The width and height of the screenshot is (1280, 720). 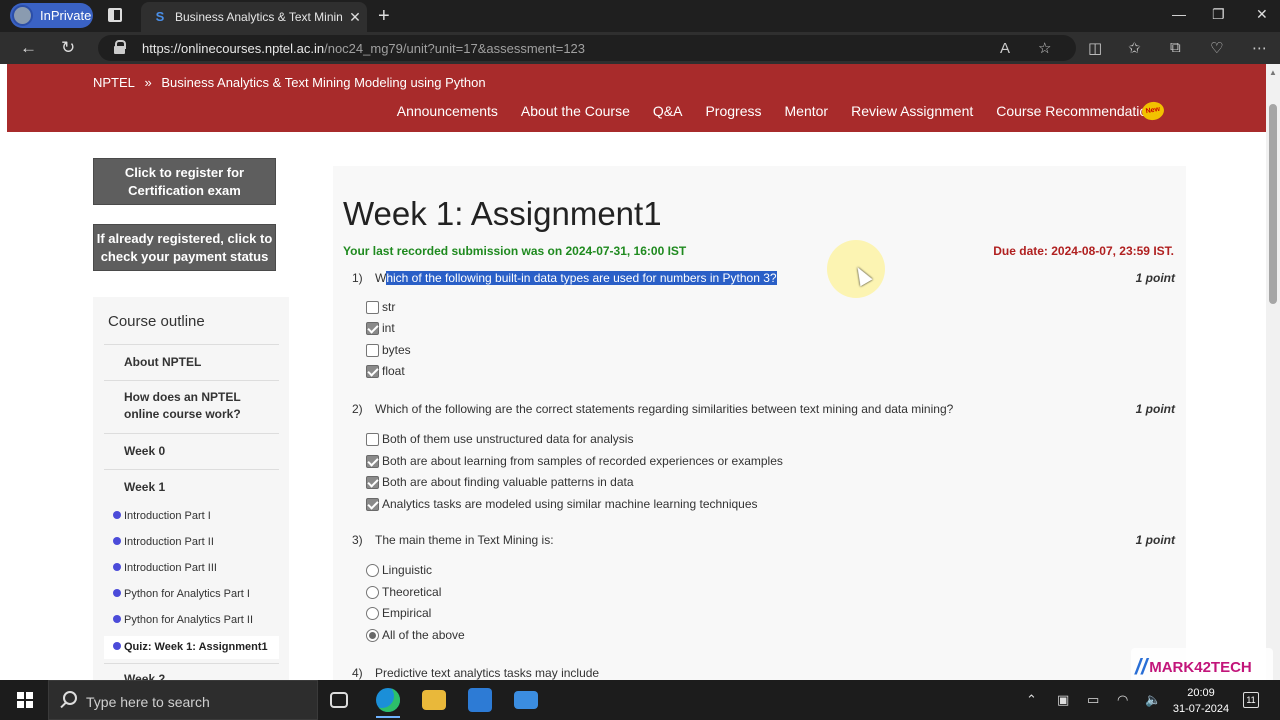 What do you see at coordinates (912, 111) in the screenshot?
I see `nav-review-assignment: Review Assignment` at bounding box center [912, 111].